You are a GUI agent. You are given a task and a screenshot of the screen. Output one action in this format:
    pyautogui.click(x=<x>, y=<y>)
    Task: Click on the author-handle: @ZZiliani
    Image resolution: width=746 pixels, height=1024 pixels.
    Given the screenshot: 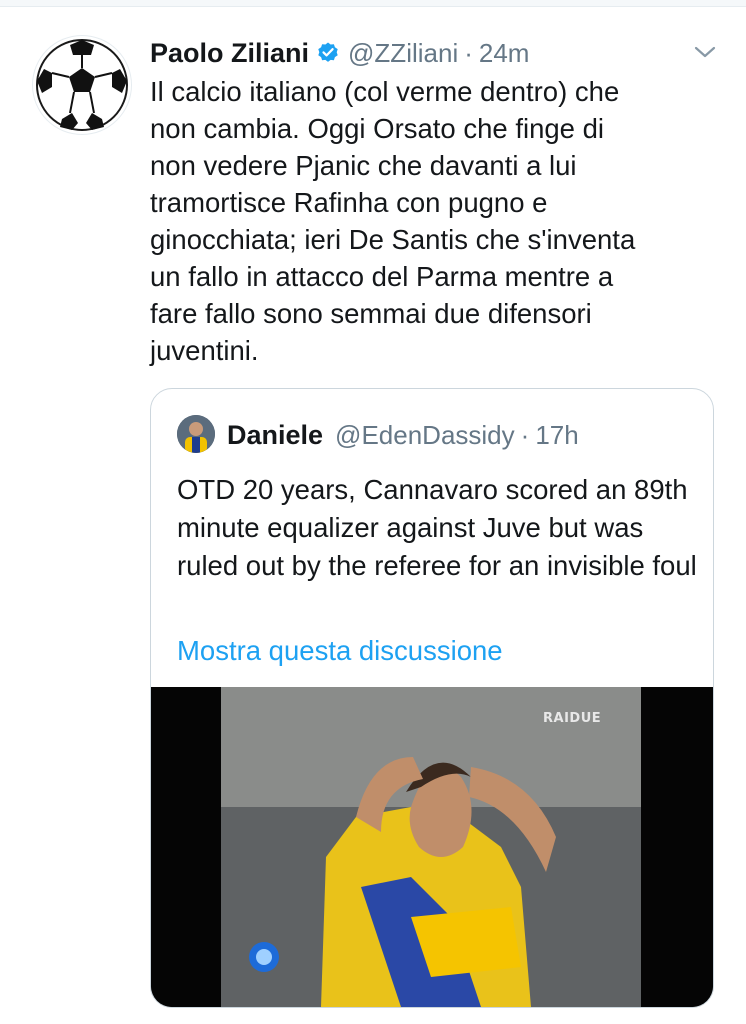 What is the action you would take?
    pyautogui.click(x=403, y=53)
    